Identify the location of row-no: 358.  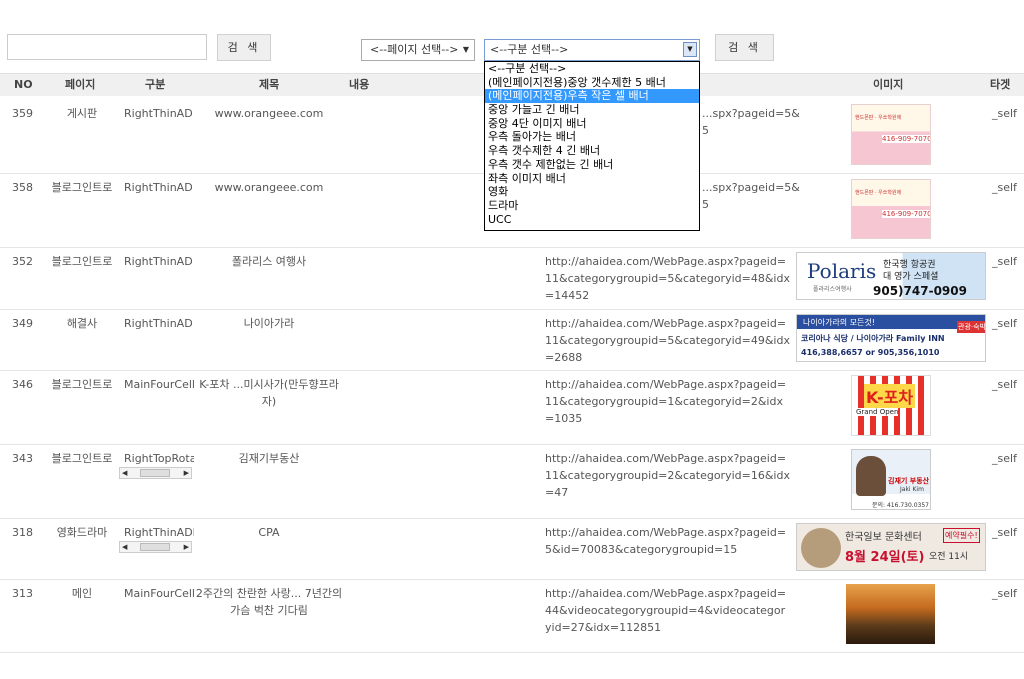
(22, 187).